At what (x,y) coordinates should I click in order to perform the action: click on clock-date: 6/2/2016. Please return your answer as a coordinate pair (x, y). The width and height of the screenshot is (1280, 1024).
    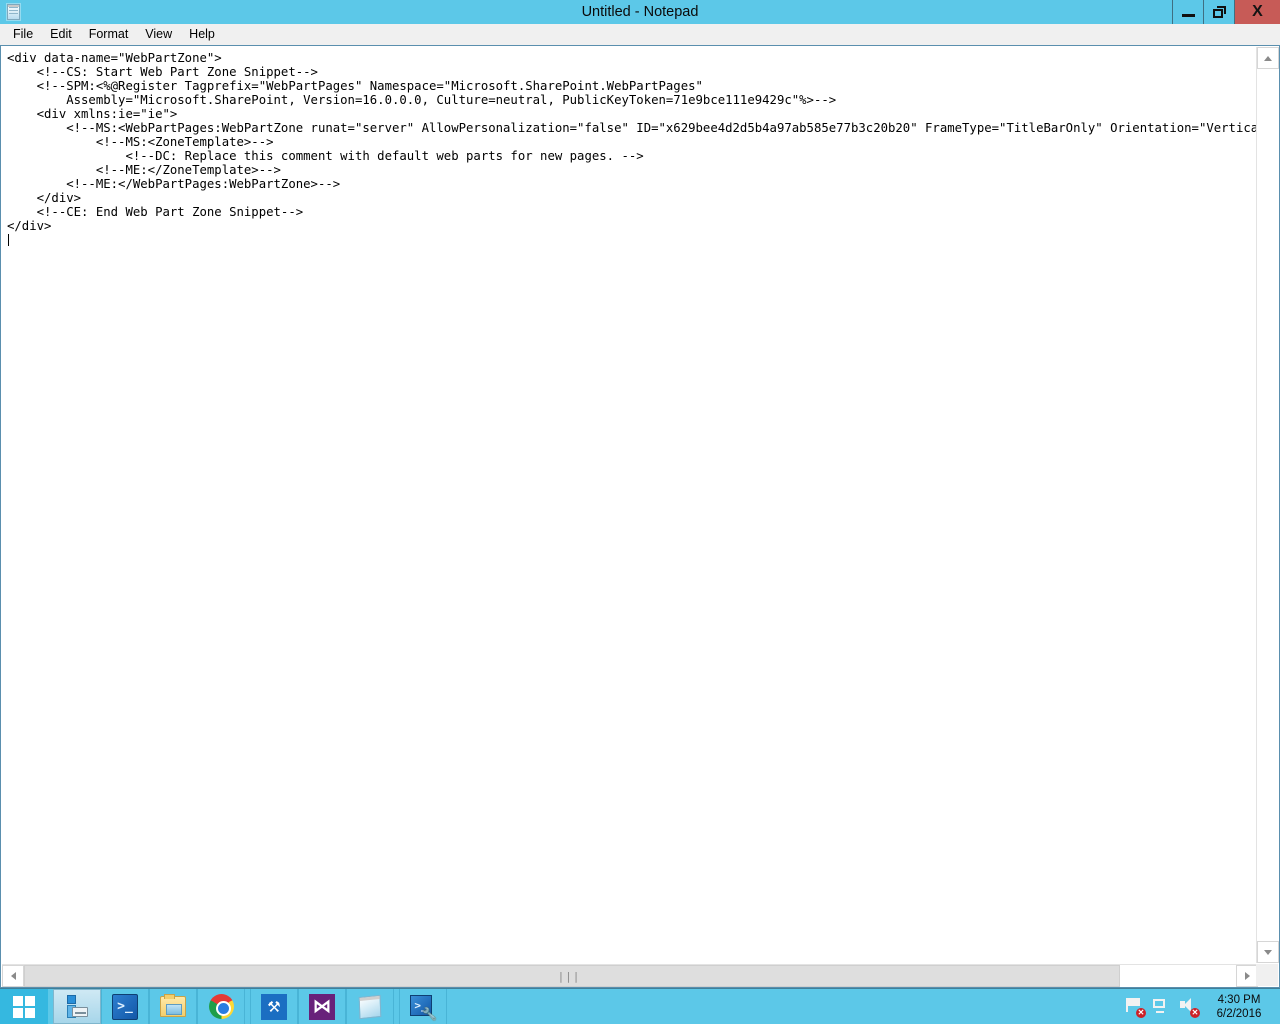
    Looking at the image, I should click on (1239, 1013).